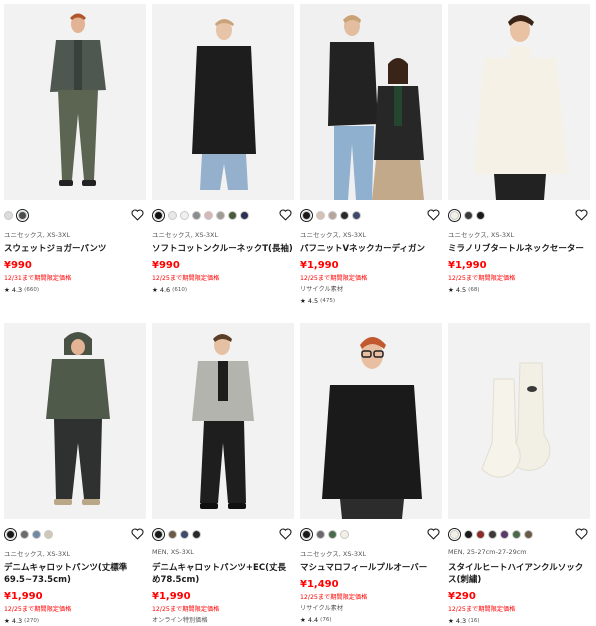 The height and width of the screenshot is (626, 596). I want to click on rating: ★ 4.3 (16), so click(519, 621).